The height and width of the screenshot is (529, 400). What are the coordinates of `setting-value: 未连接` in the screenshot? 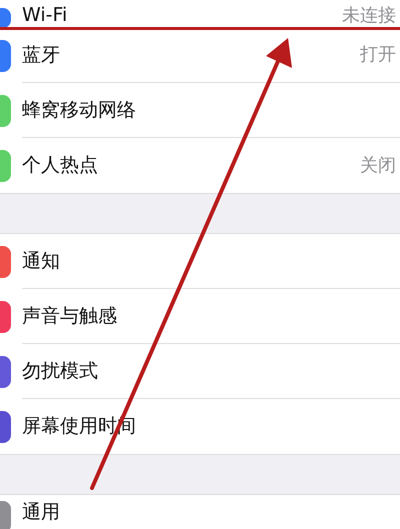 It's located at (369, 16).